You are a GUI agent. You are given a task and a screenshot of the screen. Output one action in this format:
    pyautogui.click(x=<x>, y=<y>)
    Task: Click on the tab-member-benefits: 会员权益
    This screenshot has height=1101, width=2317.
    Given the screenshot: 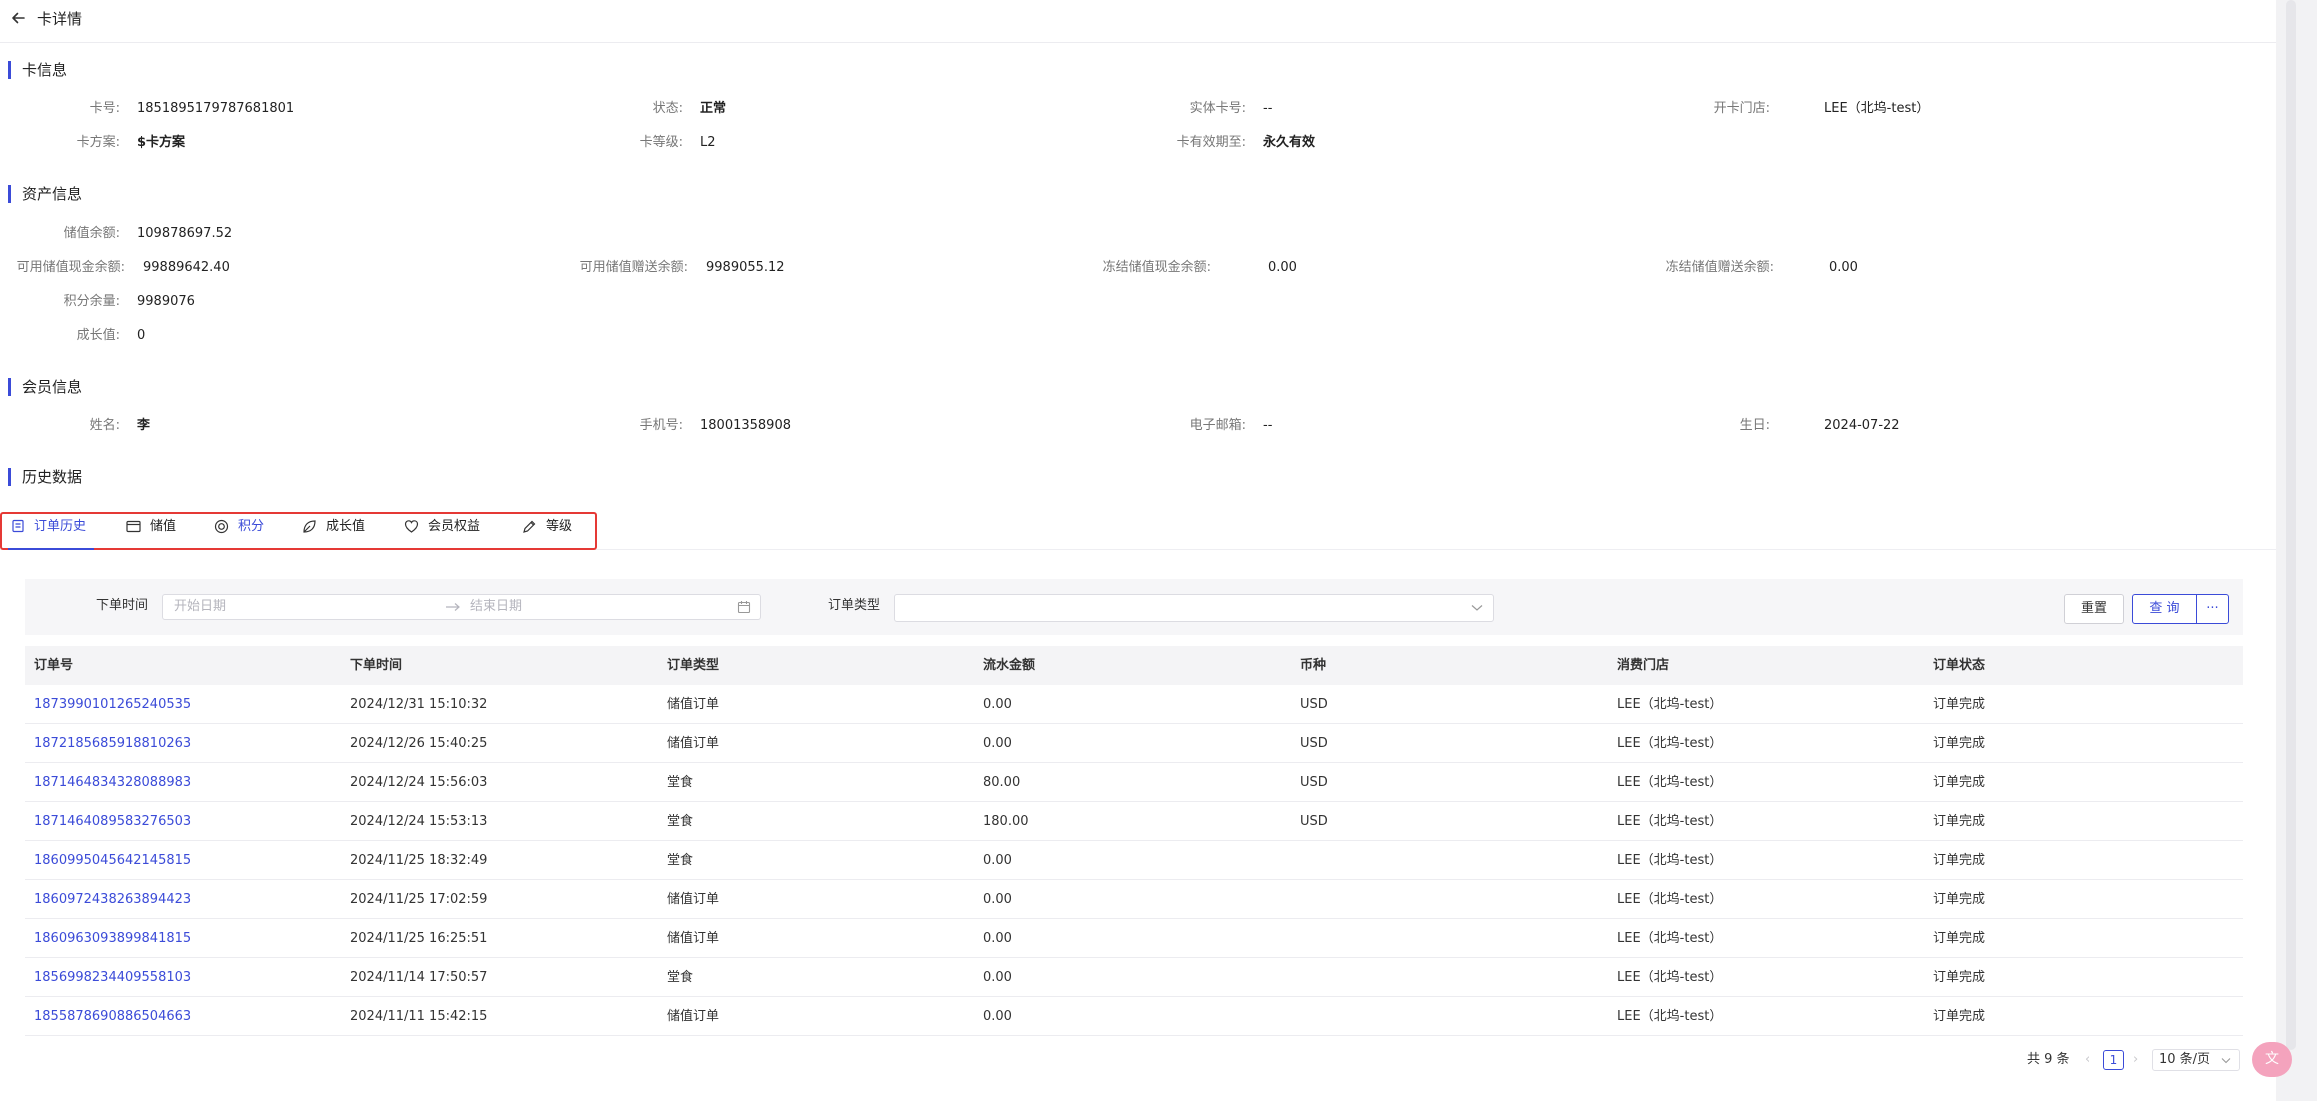 What is the action you would take?
    pyautogui.click(x=442, y=533)
    